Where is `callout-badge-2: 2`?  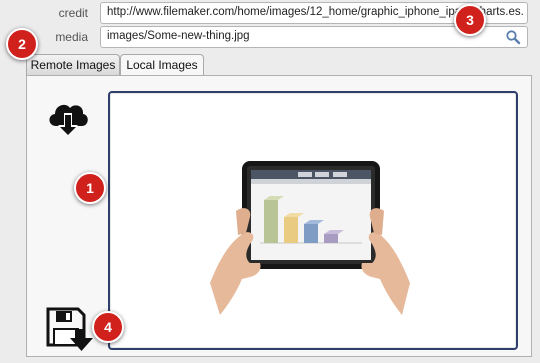 callout-badge-2: 2 is located at coordinates (22, 44).